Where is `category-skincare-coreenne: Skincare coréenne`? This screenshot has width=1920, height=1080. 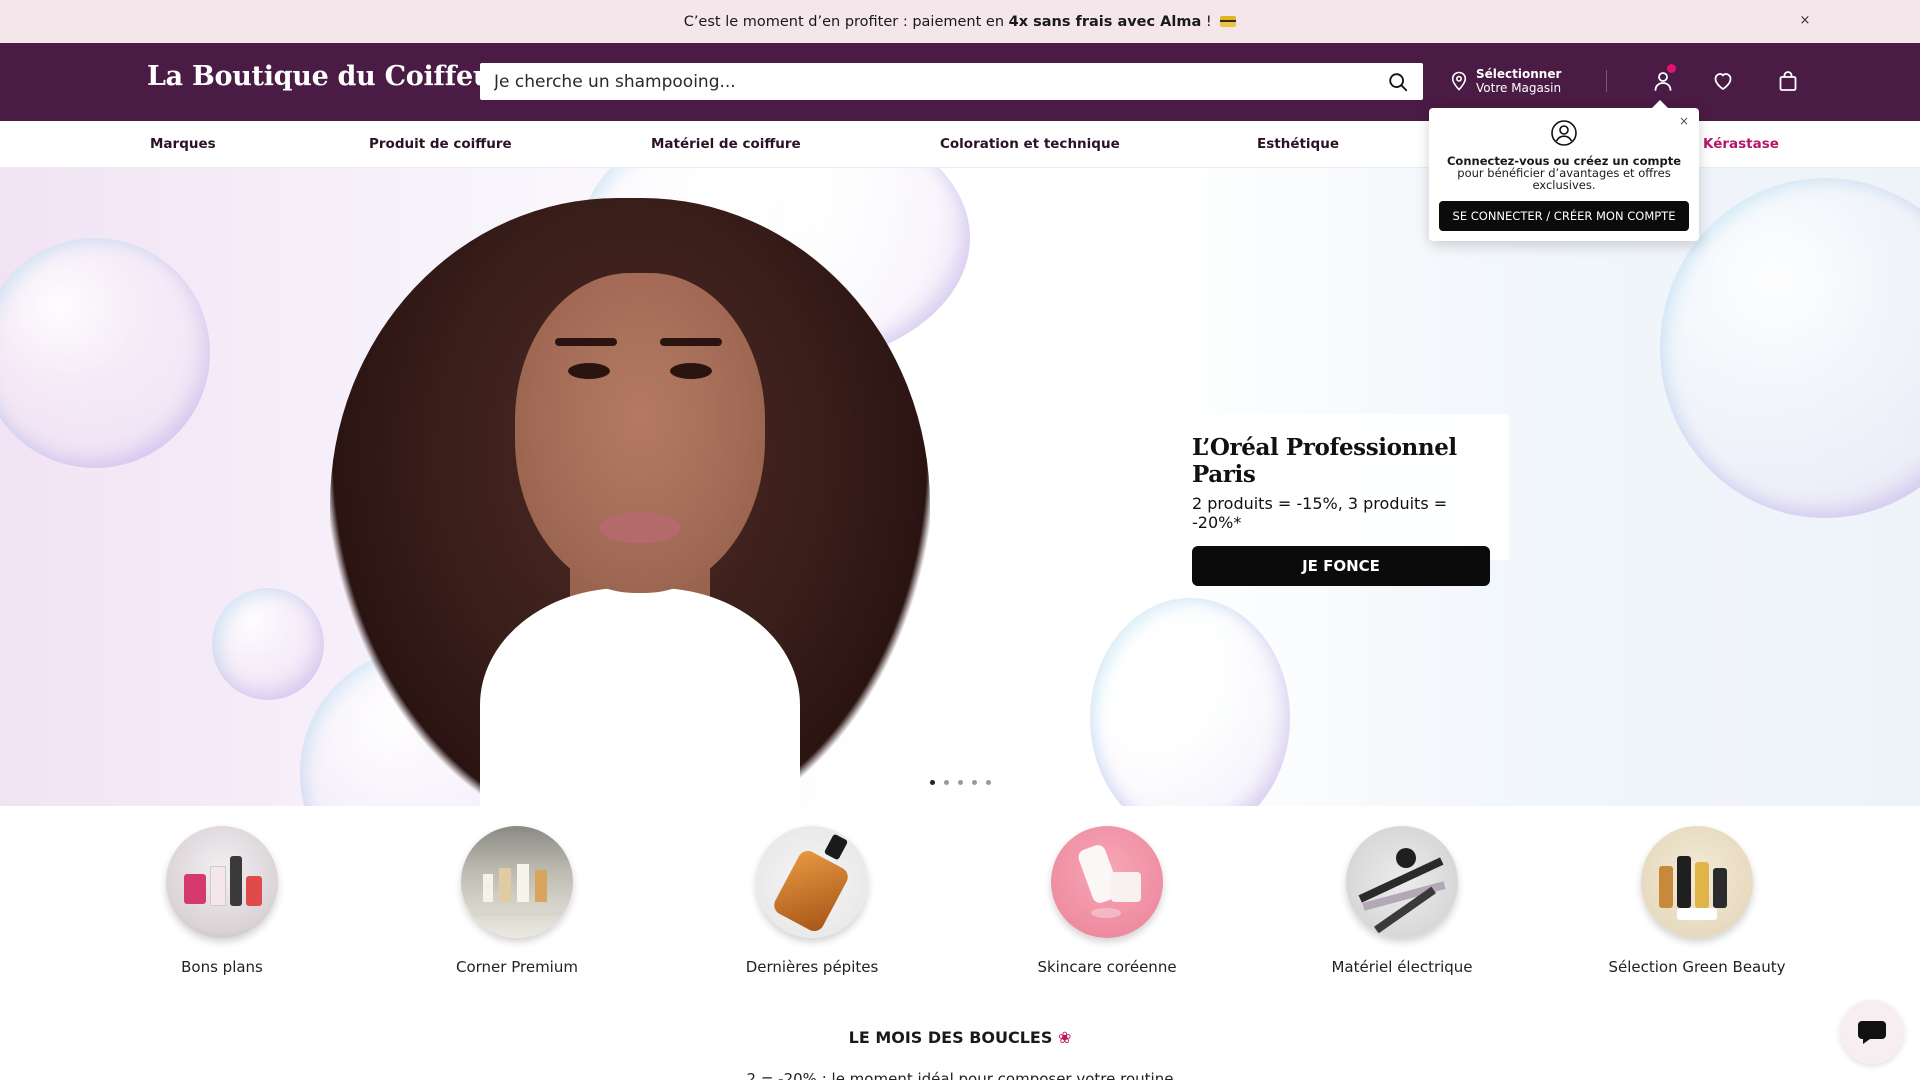 category-skincare-coreenne: Skincare coréenne is located at coordinates (1107, 901).